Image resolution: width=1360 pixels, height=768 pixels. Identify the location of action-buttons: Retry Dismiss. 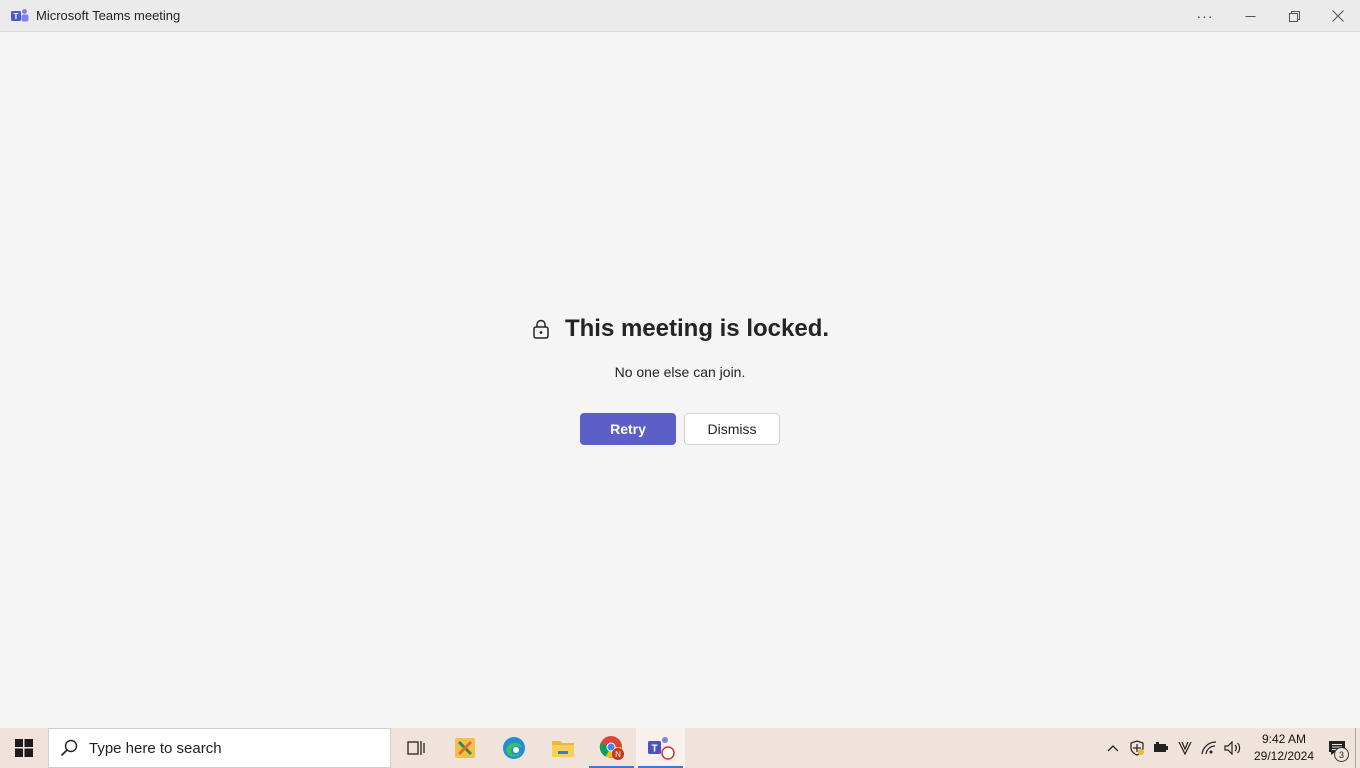
(680, 429).